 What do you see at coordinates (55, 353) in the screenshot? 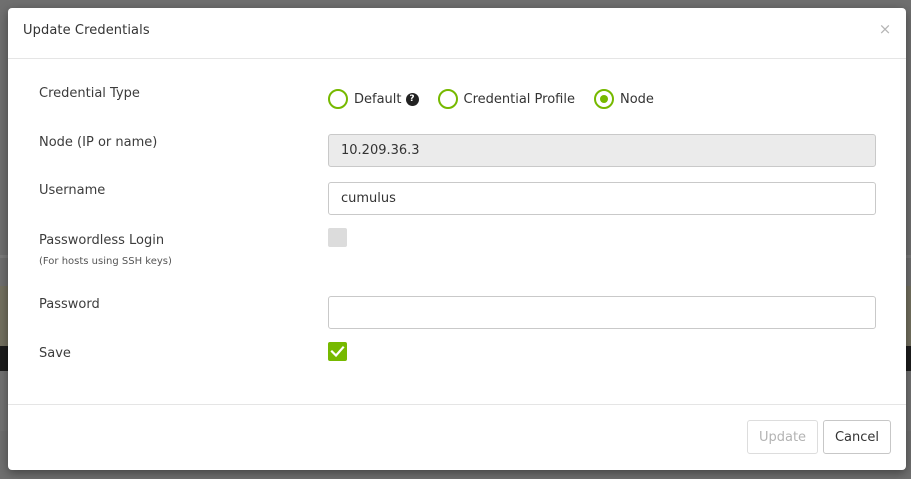
I see `save-label: Save` at bounding box center [55, 353].